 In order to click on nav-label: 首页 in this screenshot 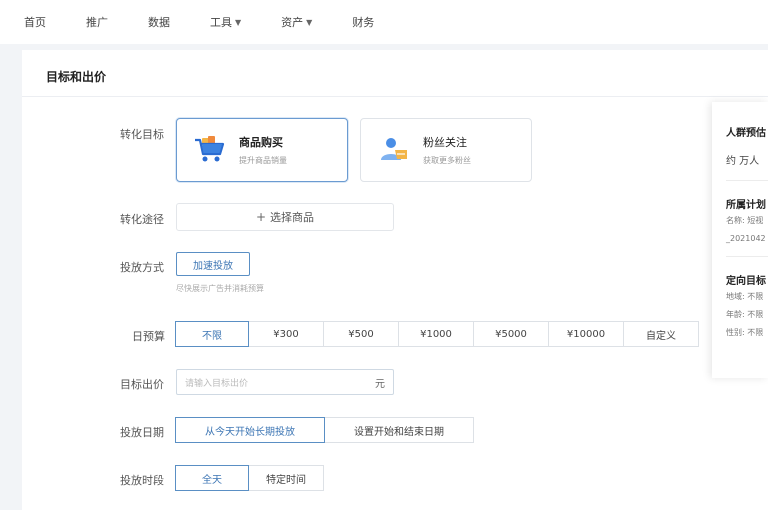, I will do `click(35, 22)`.